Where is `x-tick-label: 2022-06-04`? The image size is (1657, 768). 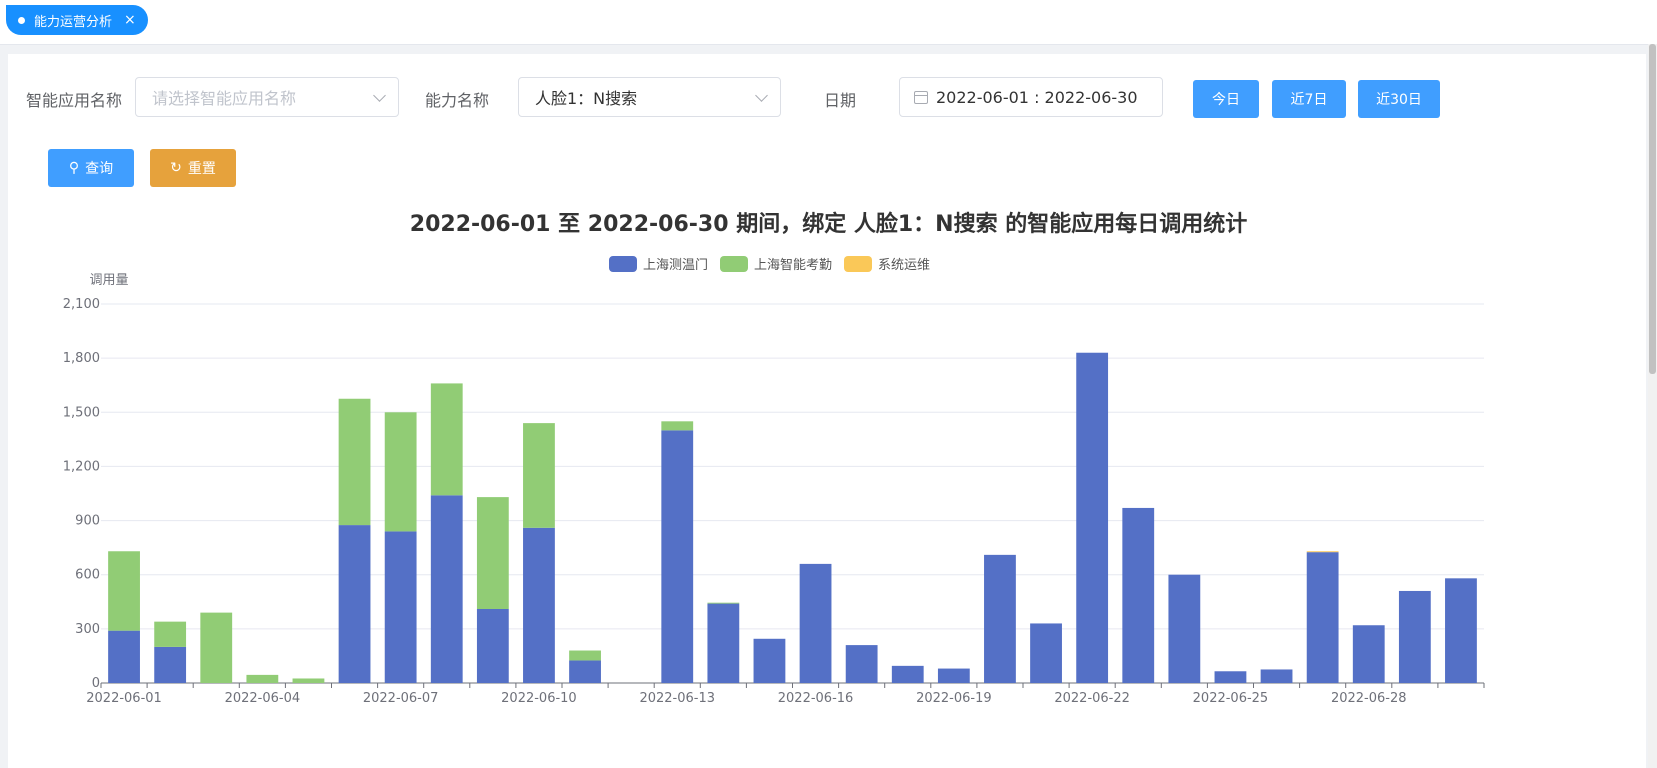
x-tick-label: 2022-06-04 is located at coordinates (263, 698).